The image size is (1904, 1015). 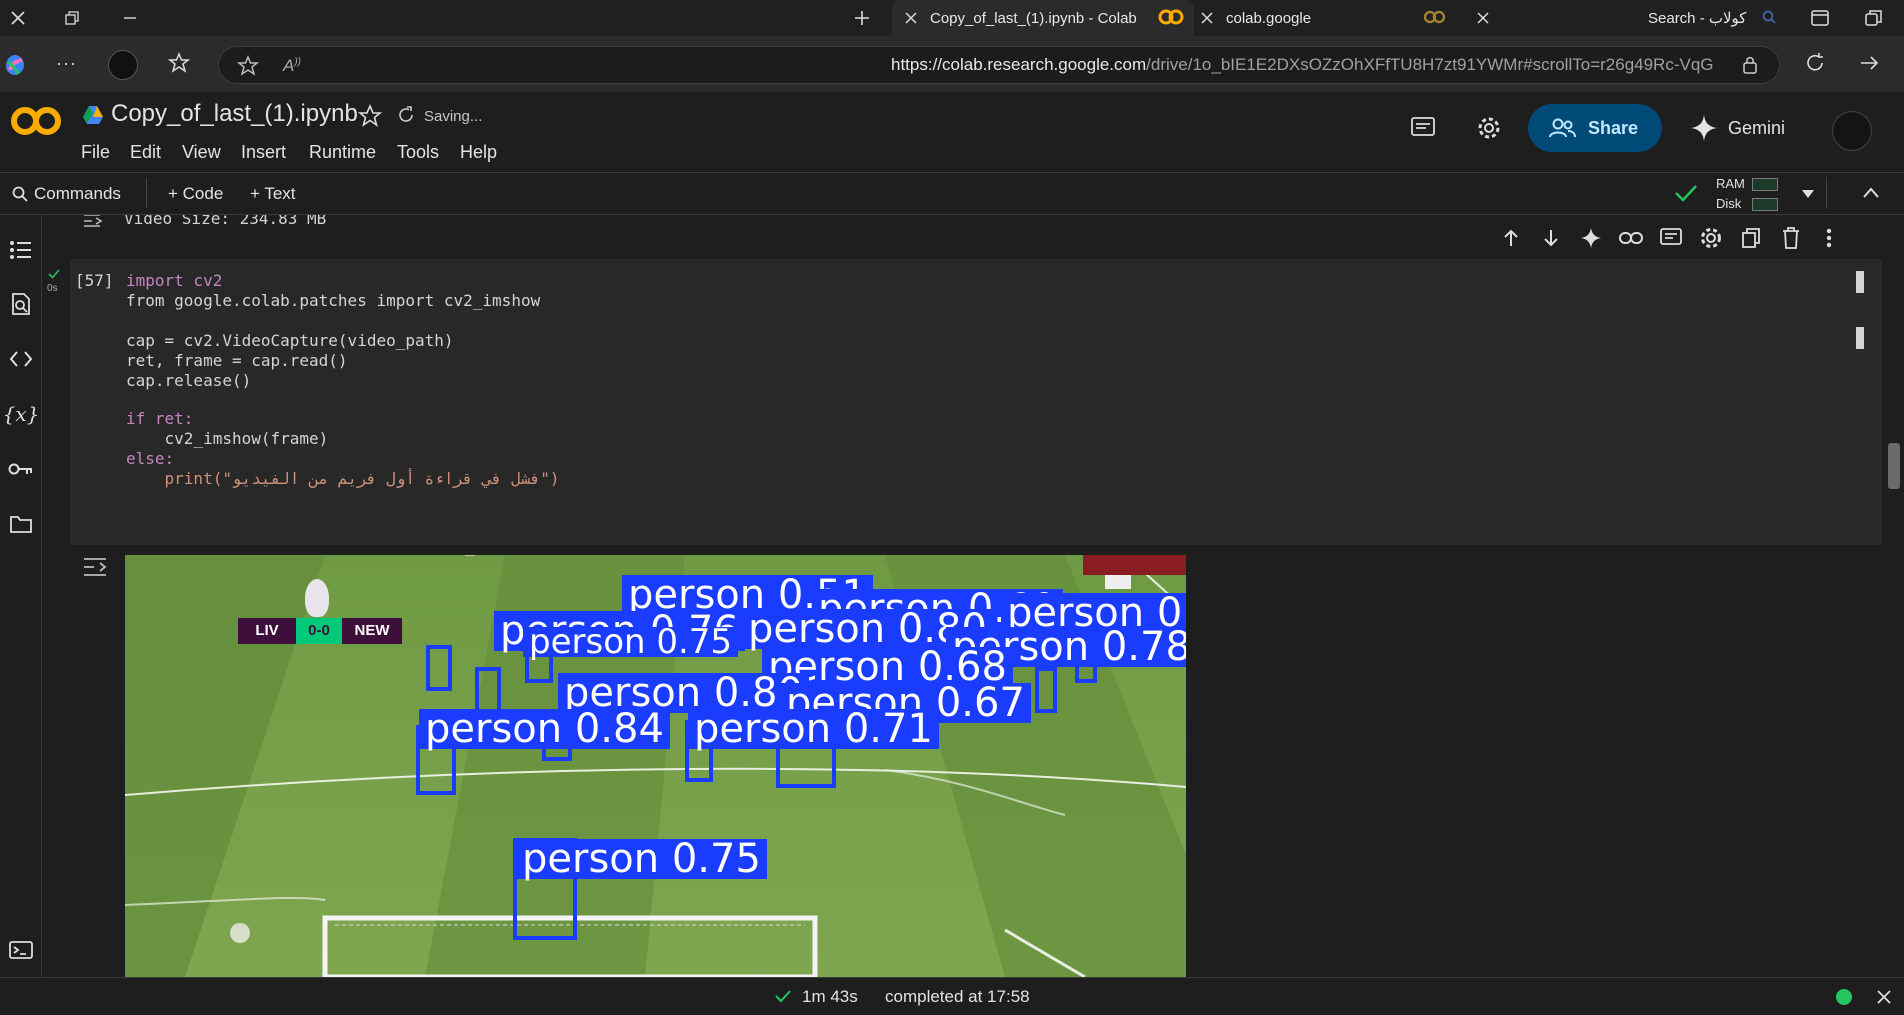 I want to click on menu-file: File, so click(x=95, y=152).